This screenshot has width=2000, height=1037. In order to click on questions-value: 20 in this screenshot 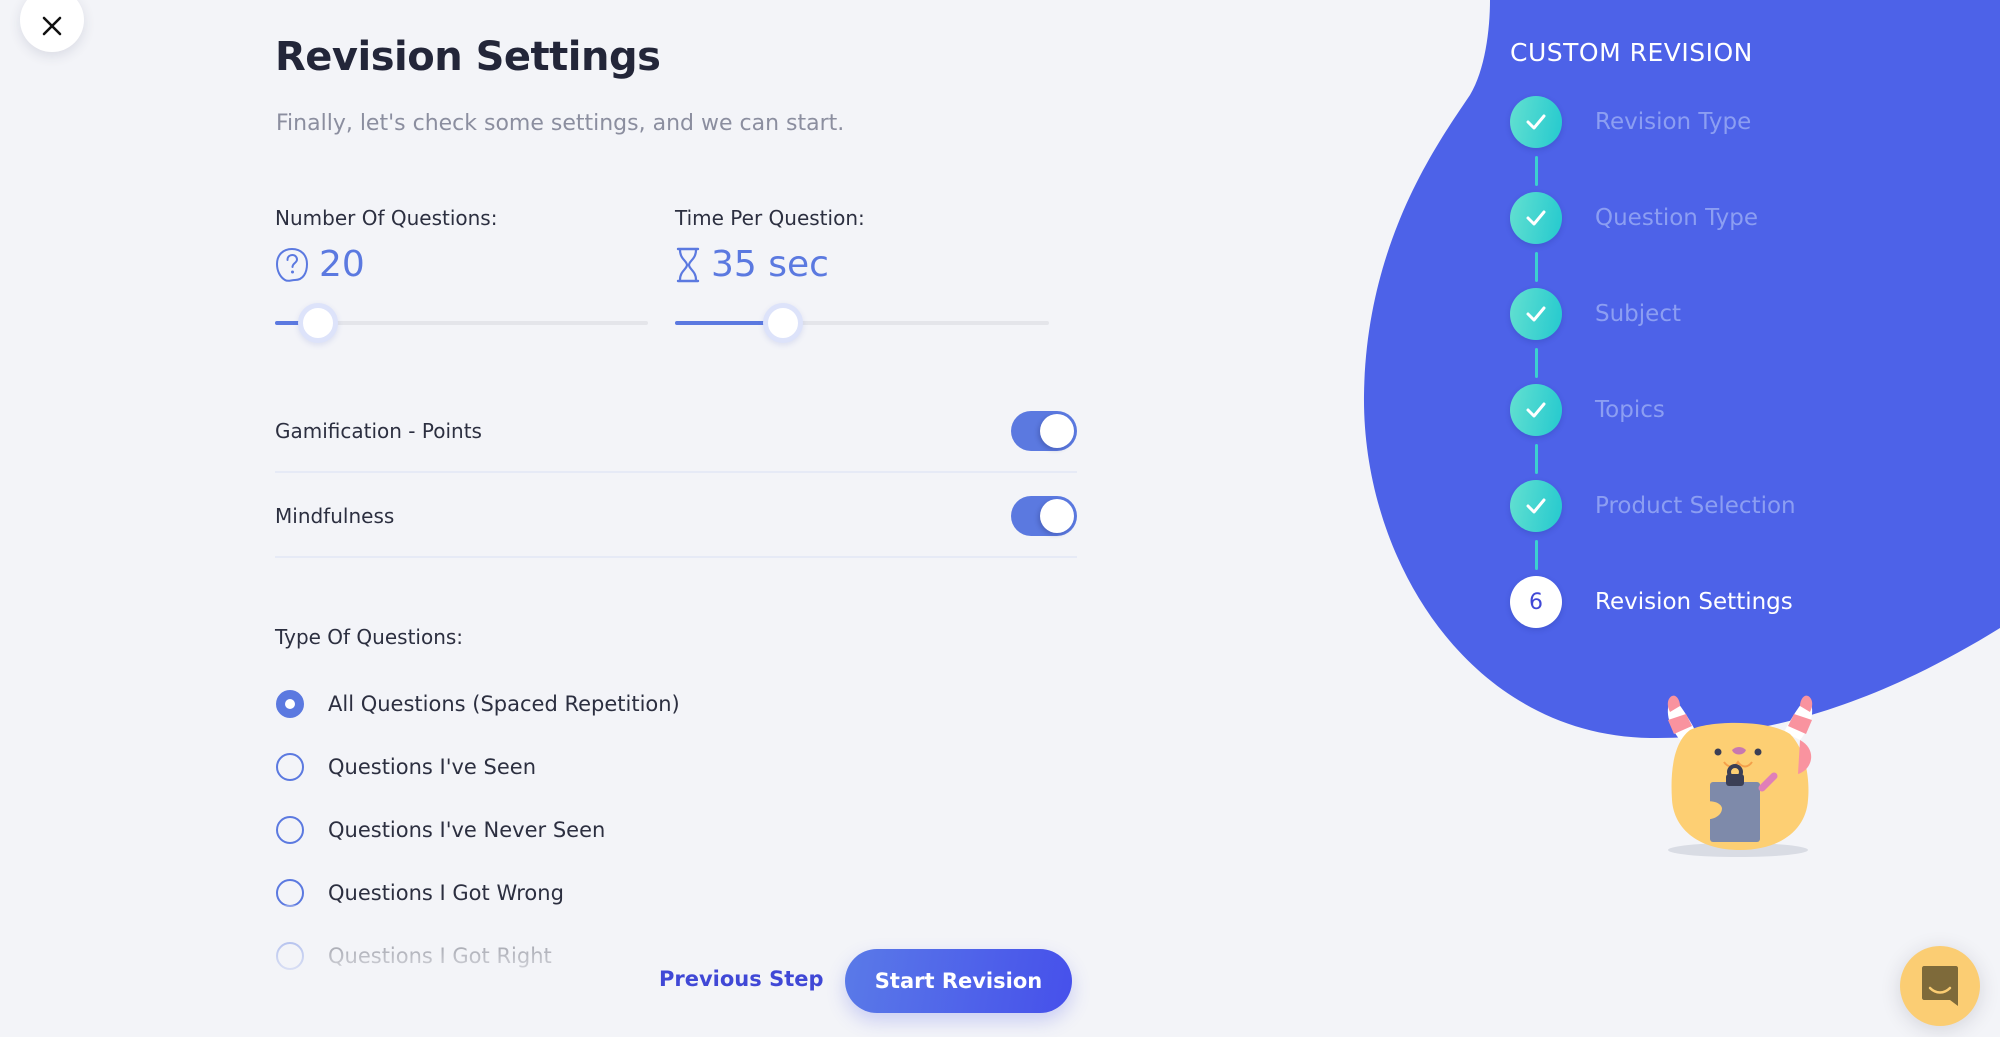, I will do `click(342, 264)`.